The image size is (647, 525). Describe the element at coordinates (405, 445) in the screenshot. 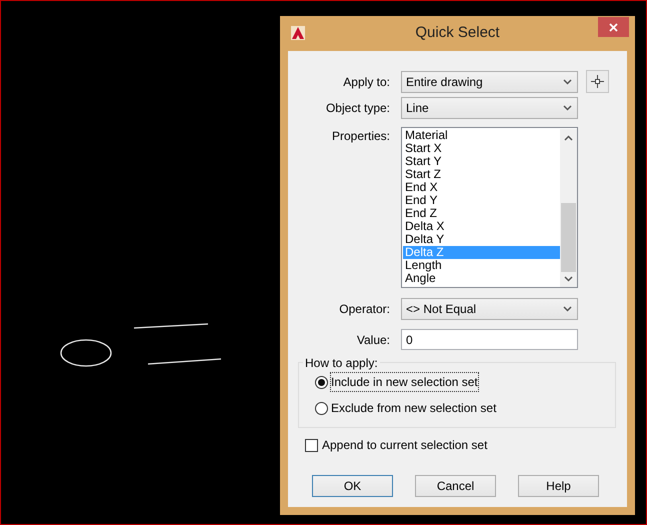

I see `append-label: Append to current selection set` at that location.